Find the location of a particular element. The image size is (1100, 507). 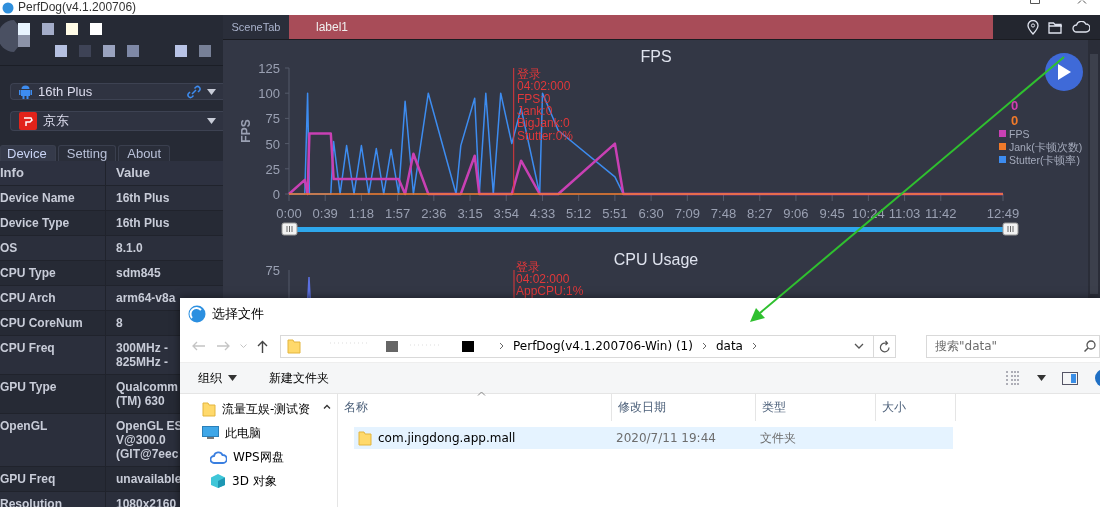

chart-title: CPU Usage is located at coordinates (656, 259).